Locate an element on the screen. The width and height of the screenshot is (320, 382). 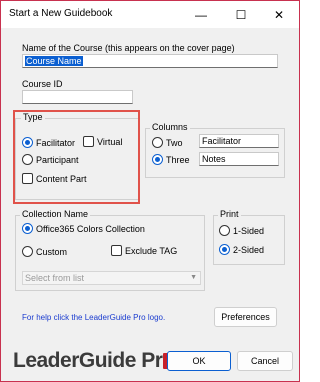
ok-button: OK is located at coordinates (199, 361).